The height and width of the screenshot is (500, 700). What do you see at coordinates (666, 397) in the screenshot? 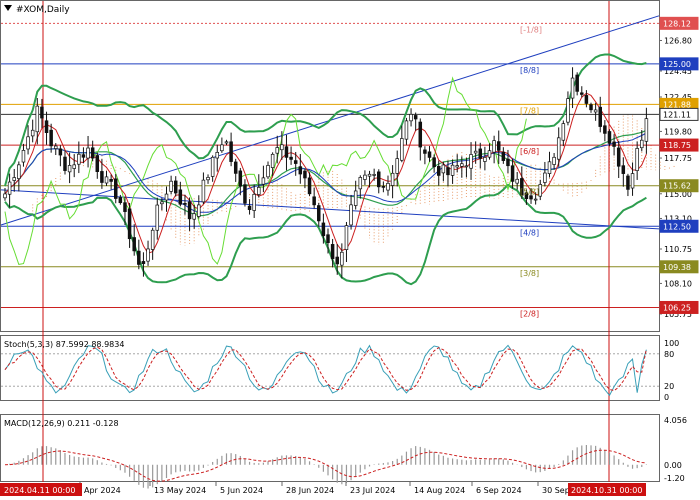
I see `stoch-tick-label: 0` at bounding box center [666, 397].